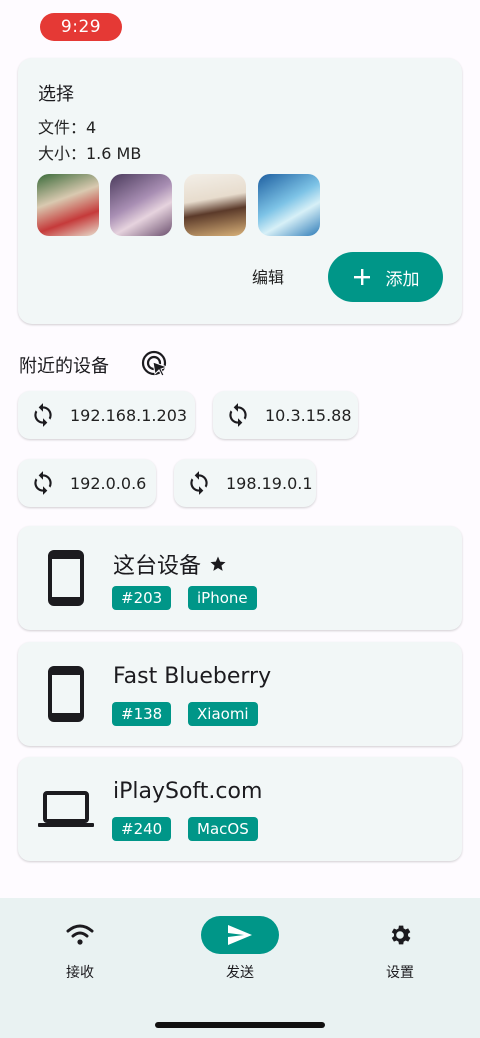 The height and width of the screenshot is (1038, 480). Describe the element at coordinates (269, 483) in the screenshot. I see `address-label: 198.19.0.1` at that location.